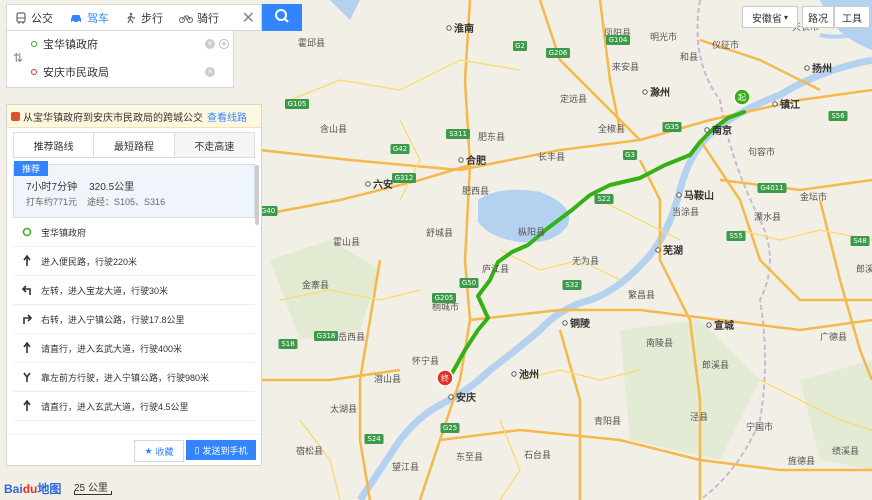  What do you see at coordinates (120, 59) in the screenshot?
I see `route-inputs: ⇅ 宝华镇政府 × + 安庆市民政局 ×` at bounding box center [120, 59].